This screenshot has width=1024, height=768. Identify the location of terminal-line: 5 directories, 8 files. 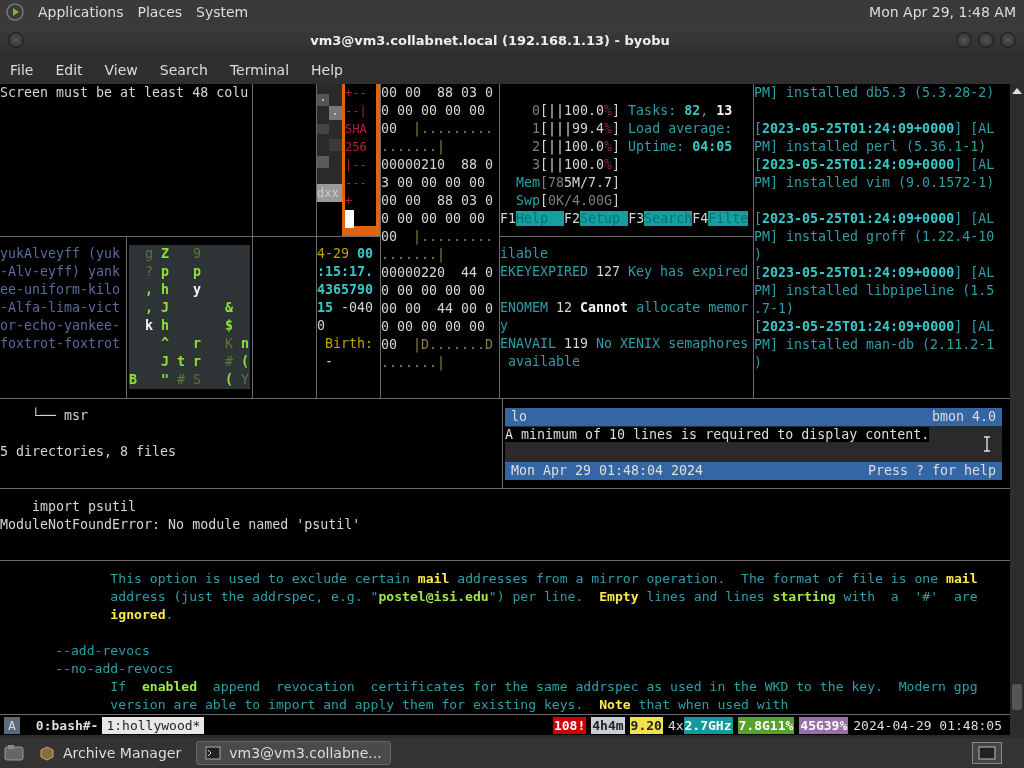
(88, 452).